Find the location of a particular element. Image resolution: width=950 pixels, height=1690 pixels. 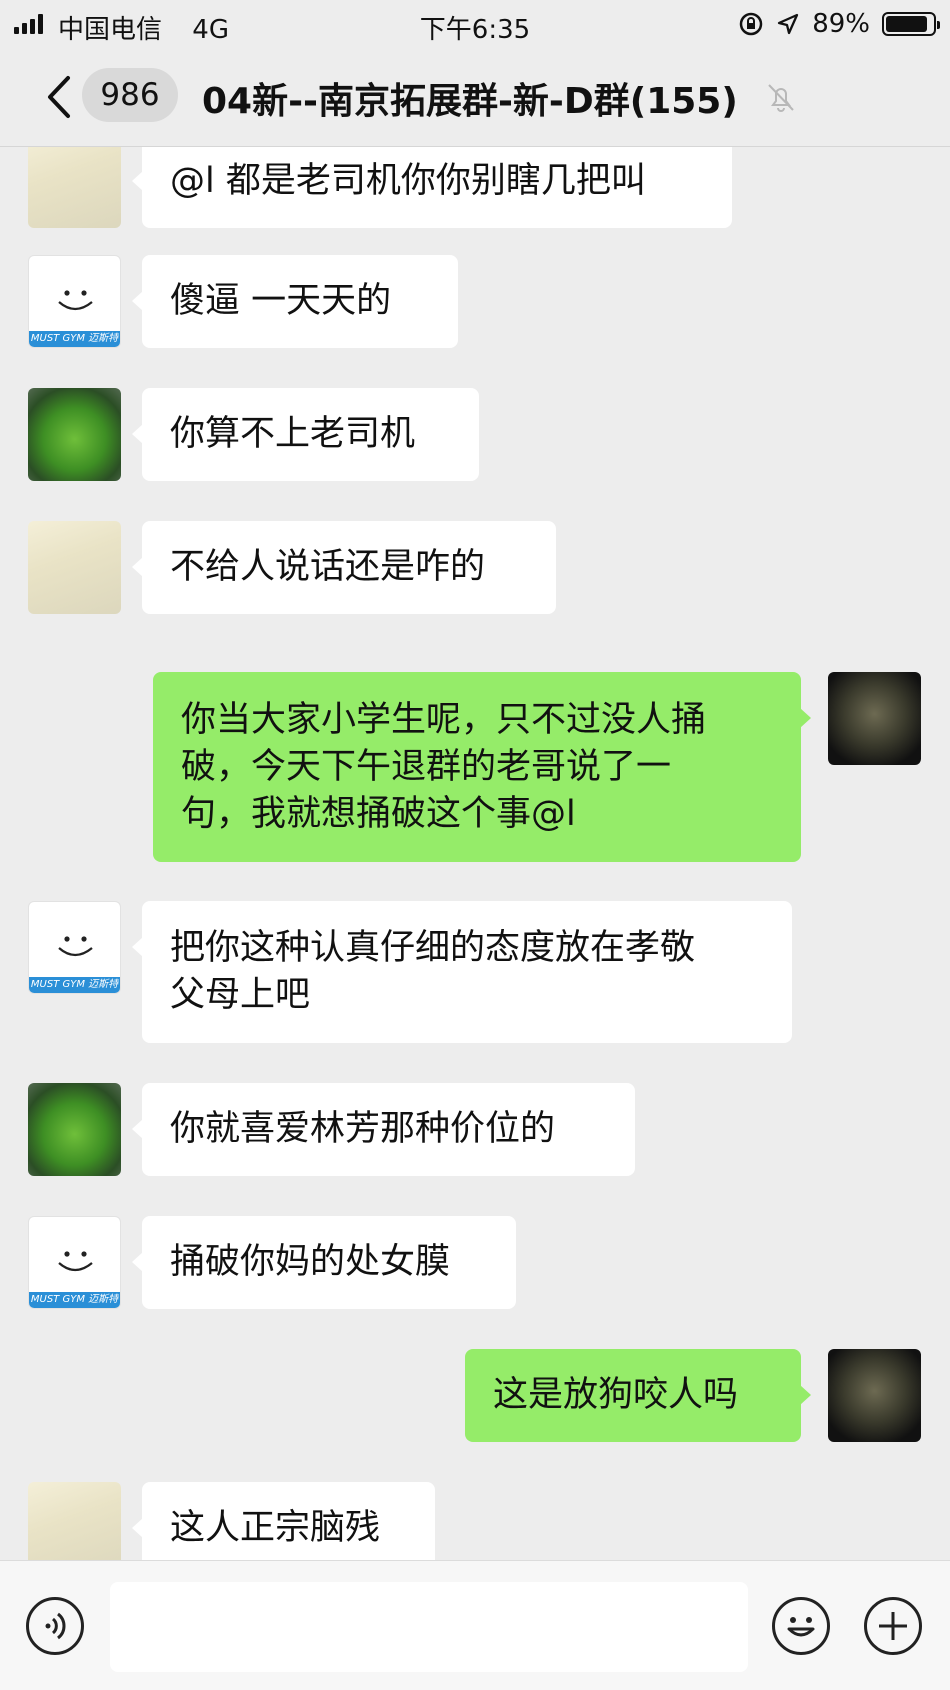

outgoing-message: 这是放狗咬人吗 is located at coordinates (475, 1395).